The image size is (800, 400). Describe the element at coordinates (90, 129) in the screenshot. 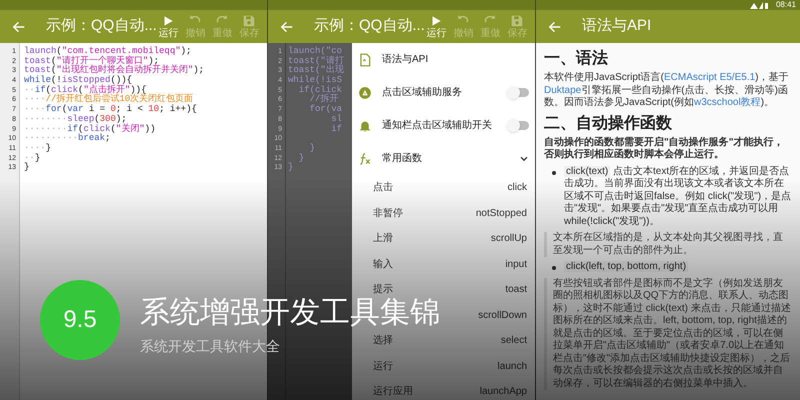

I see `code-line: ········if(click("关闭"))` at that location.